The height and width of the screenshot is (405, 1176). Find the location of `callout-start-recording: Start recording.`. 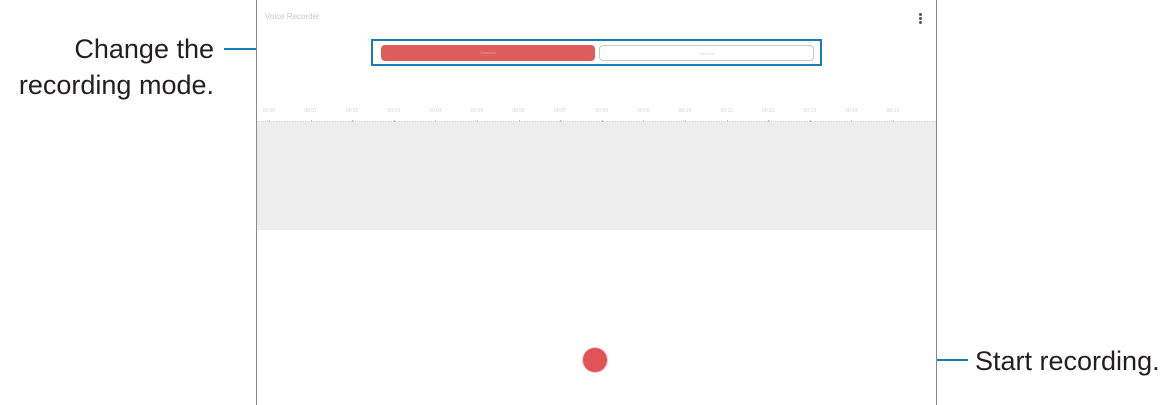

callout-start-recording: Start recording. is located at coordinates (1067, 361).